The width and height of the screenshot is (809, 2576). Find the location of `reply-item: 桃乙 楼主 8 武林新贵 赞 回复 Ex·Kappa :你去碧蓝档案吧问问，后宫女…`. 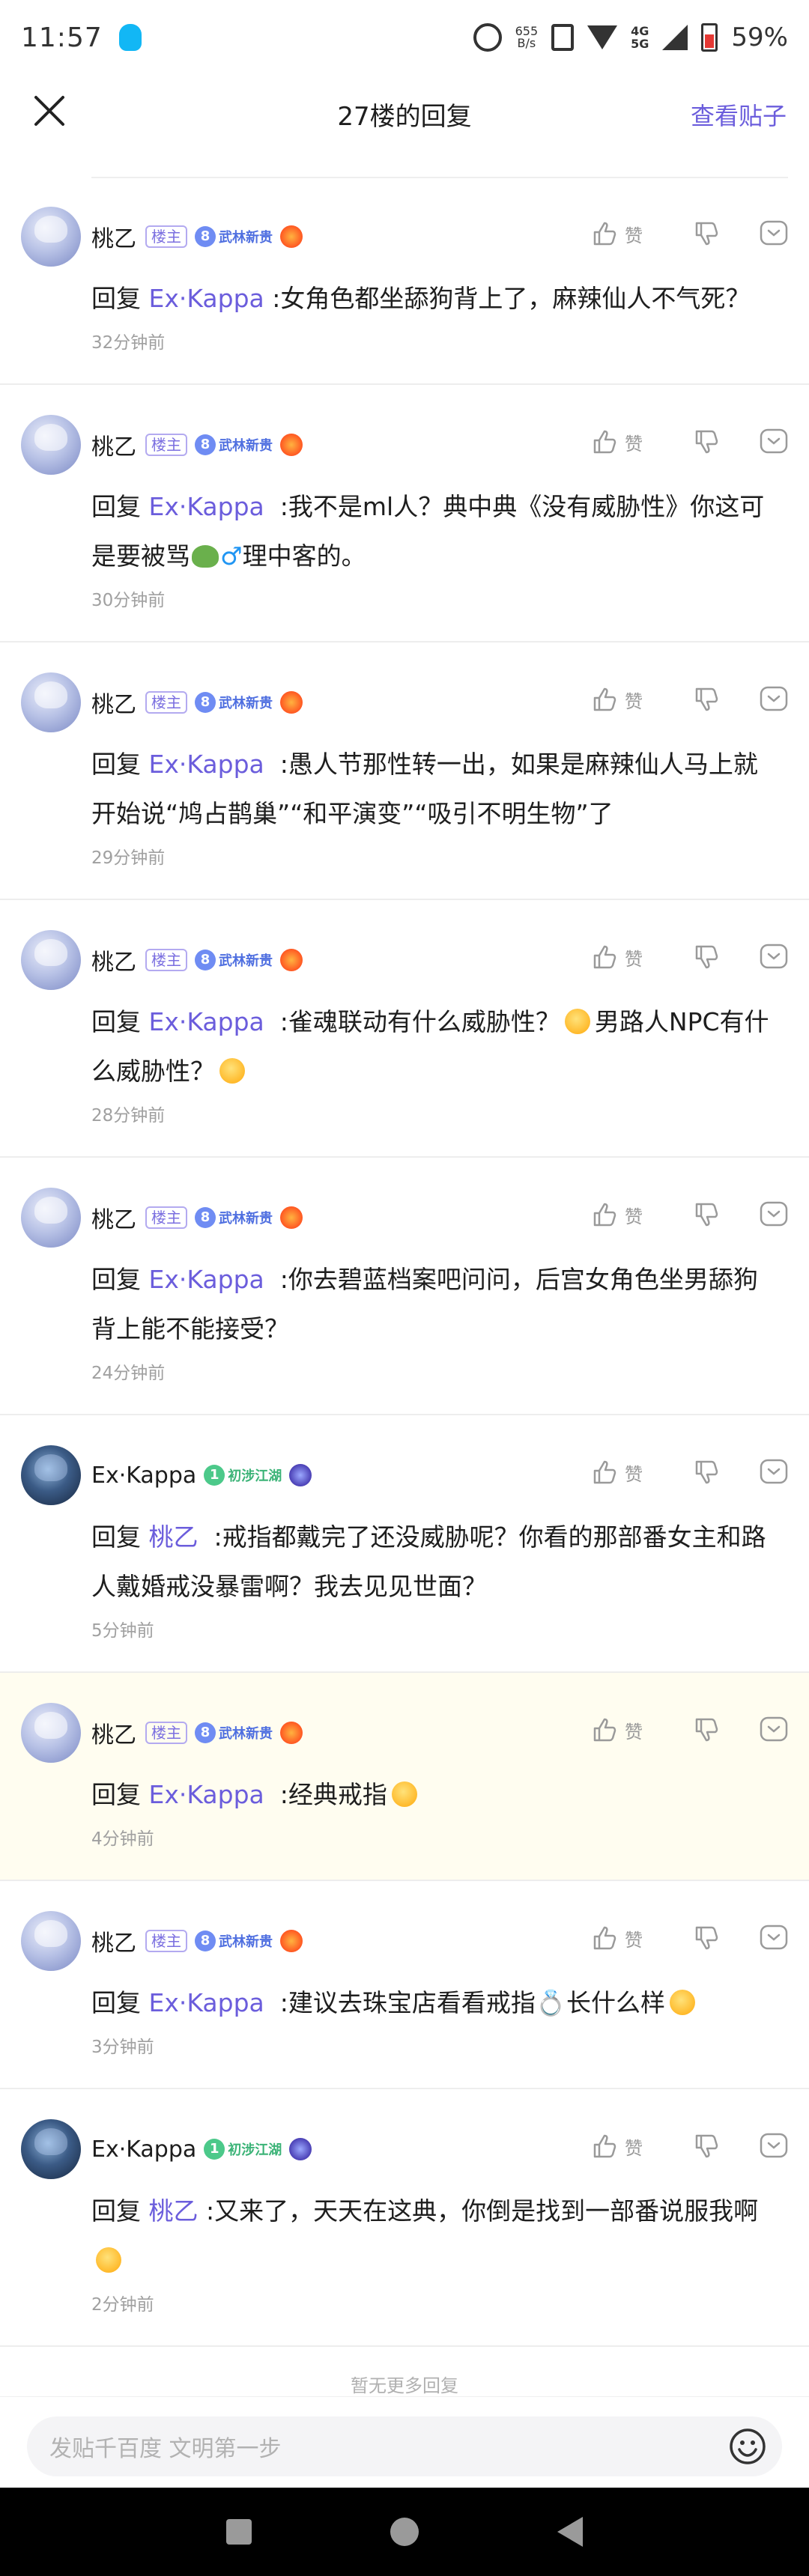

reply-item: 桃乙 楼主 8 武林新贵 赞 回复 Ex·Kappa :你去碧蓝档案吧问问，后宫女… is located at coordinates (404, 1286).